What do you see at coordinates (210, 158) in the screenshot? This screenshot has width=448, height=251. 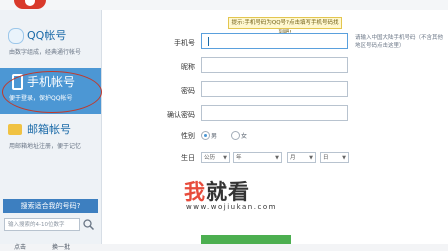 I see `calendar-type-value: 公历` at bounding box center [210, 158].